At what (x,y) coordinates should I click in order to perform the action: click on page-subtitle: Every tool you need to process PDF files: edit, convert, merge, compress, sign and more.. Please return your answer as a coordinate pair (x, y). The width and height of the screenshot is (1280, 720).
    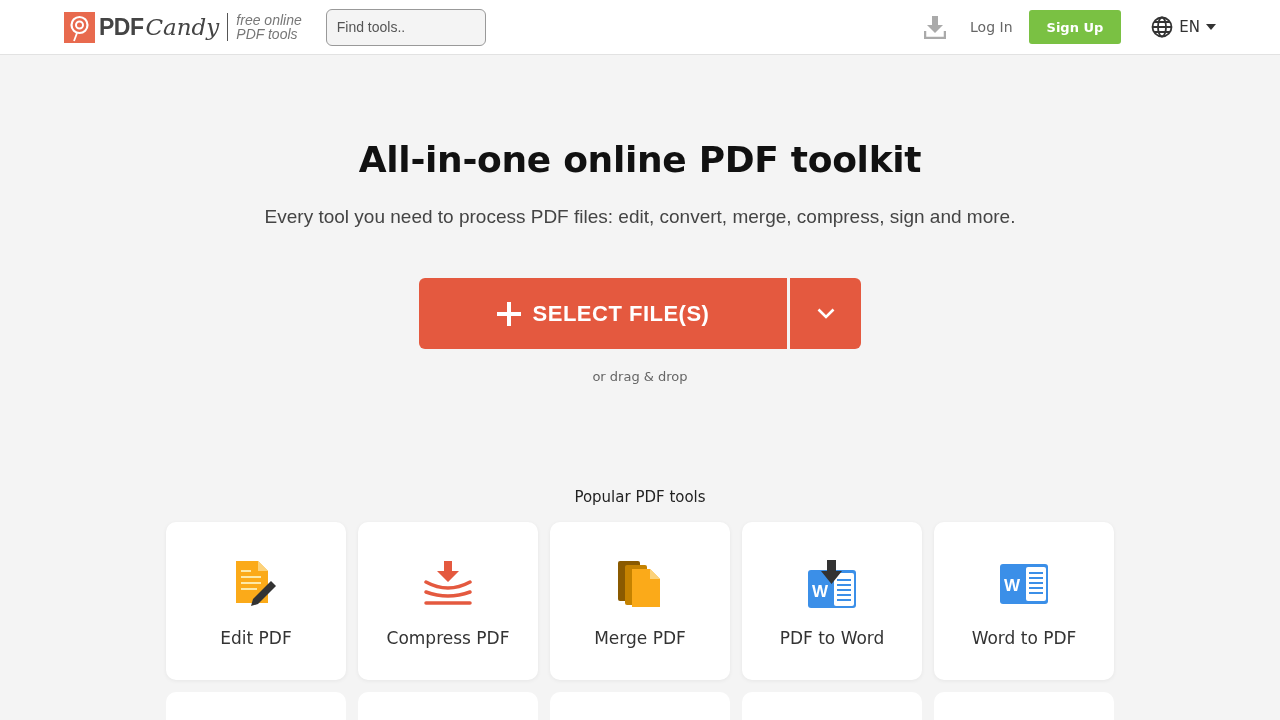
    Looking at the image, I should click on (640, 217).